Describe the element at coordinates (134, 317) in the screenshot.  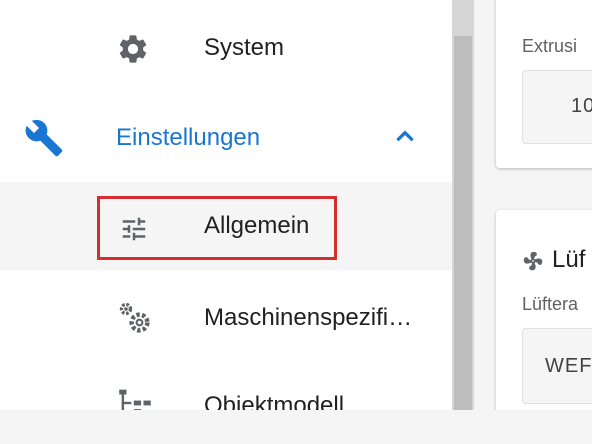
I see `gears-icon` at that location.